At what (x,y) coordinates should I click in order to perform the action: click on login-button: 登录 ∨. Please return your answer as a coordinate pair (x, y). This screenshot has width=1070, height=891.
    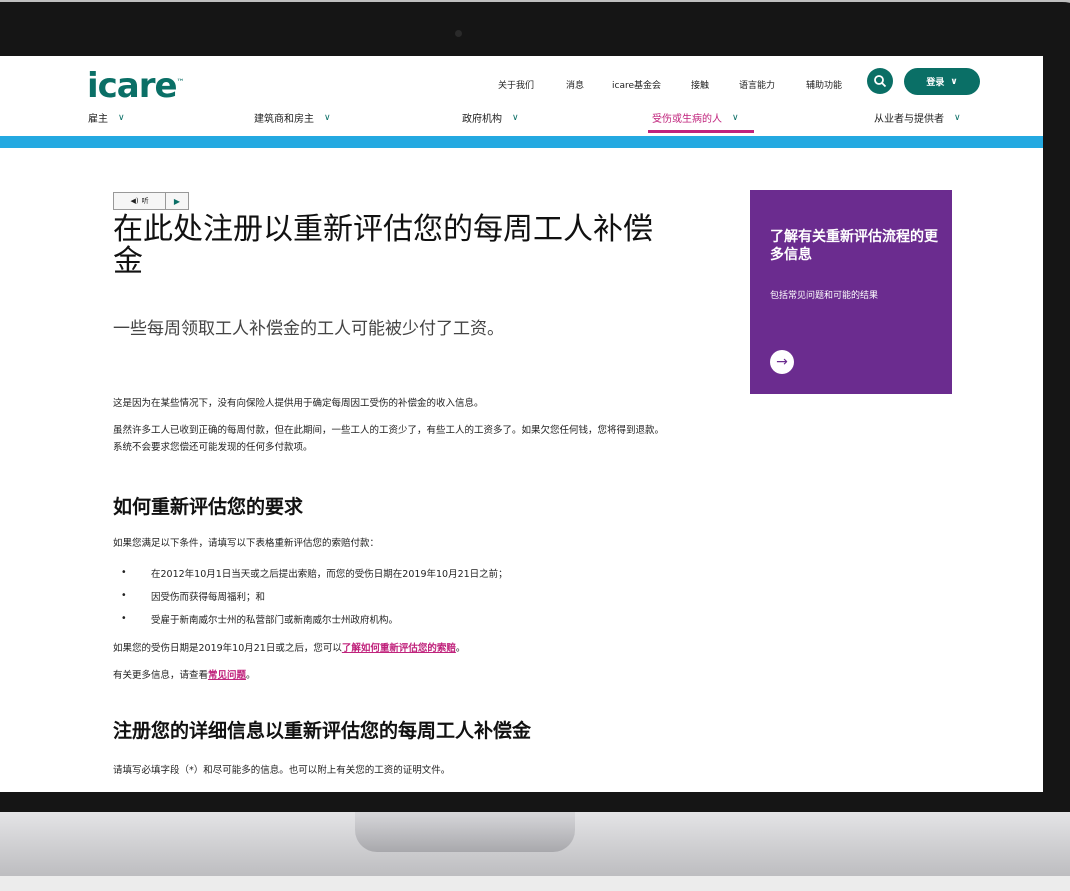
    Looking at the image, I should click on (942, 81).